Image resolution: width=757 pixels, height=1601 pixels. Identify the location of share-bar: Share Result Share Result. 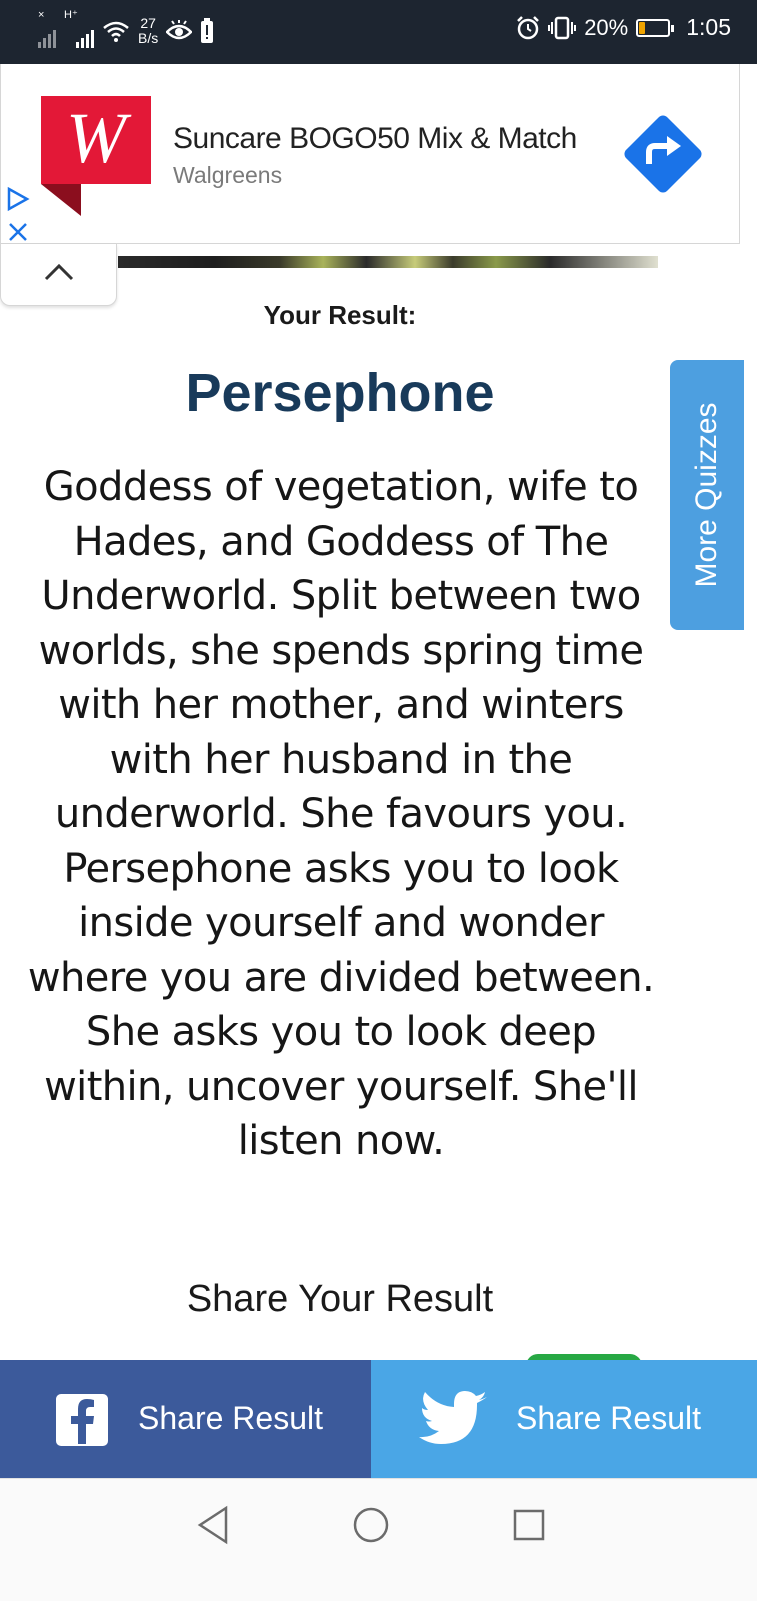
(378, 1419).